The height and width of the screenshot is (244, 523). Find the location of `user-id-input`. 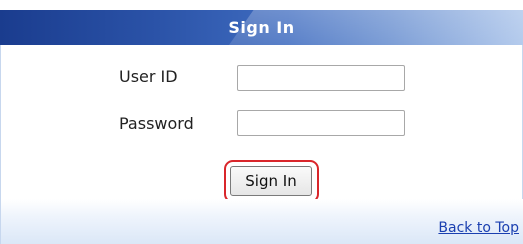

user-id-input is located at coordinates (321, 78).